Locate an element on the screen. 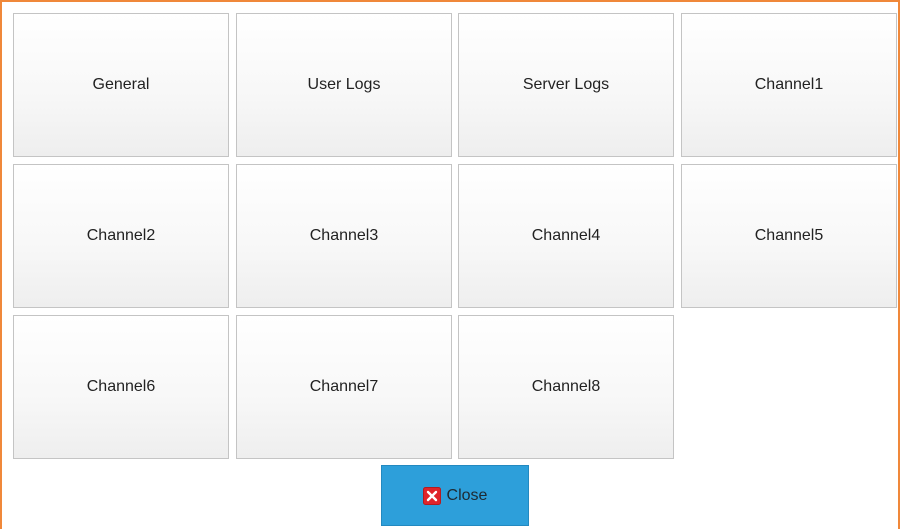 This screenshot has height=529, width=900. tile-label: Channel4 is located at coordinates (566, 235).